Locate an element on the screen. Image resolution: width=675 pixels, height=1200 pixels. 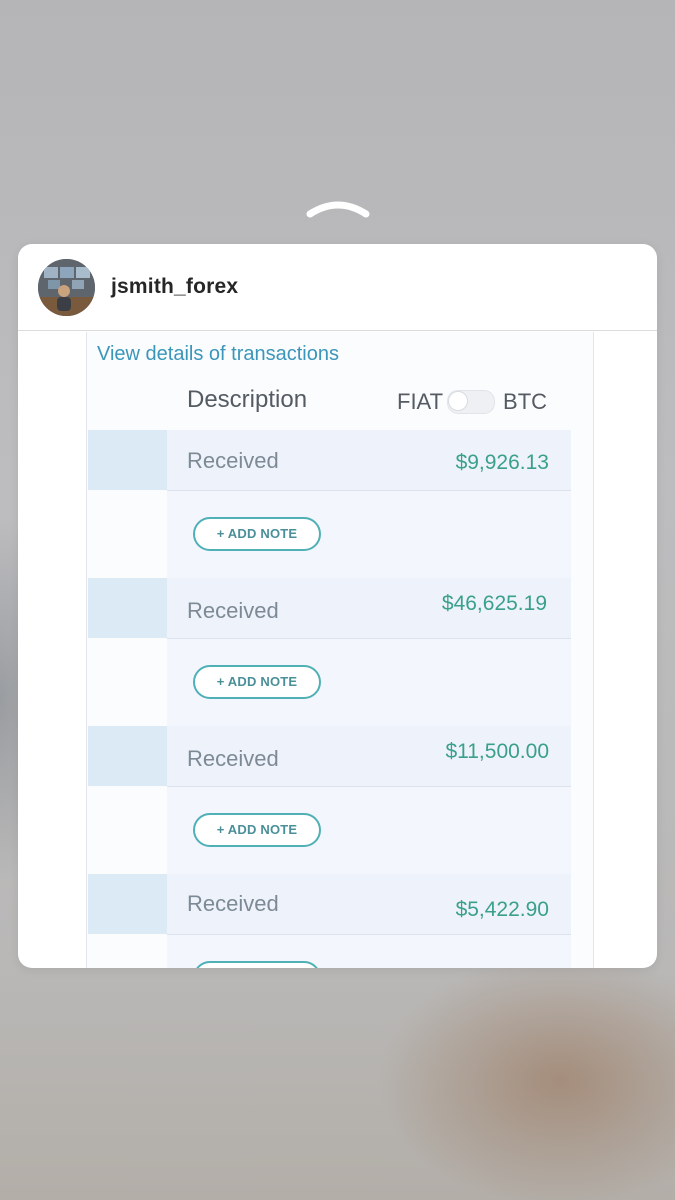
description-column-header: Description is located at coordinates (247, 399).